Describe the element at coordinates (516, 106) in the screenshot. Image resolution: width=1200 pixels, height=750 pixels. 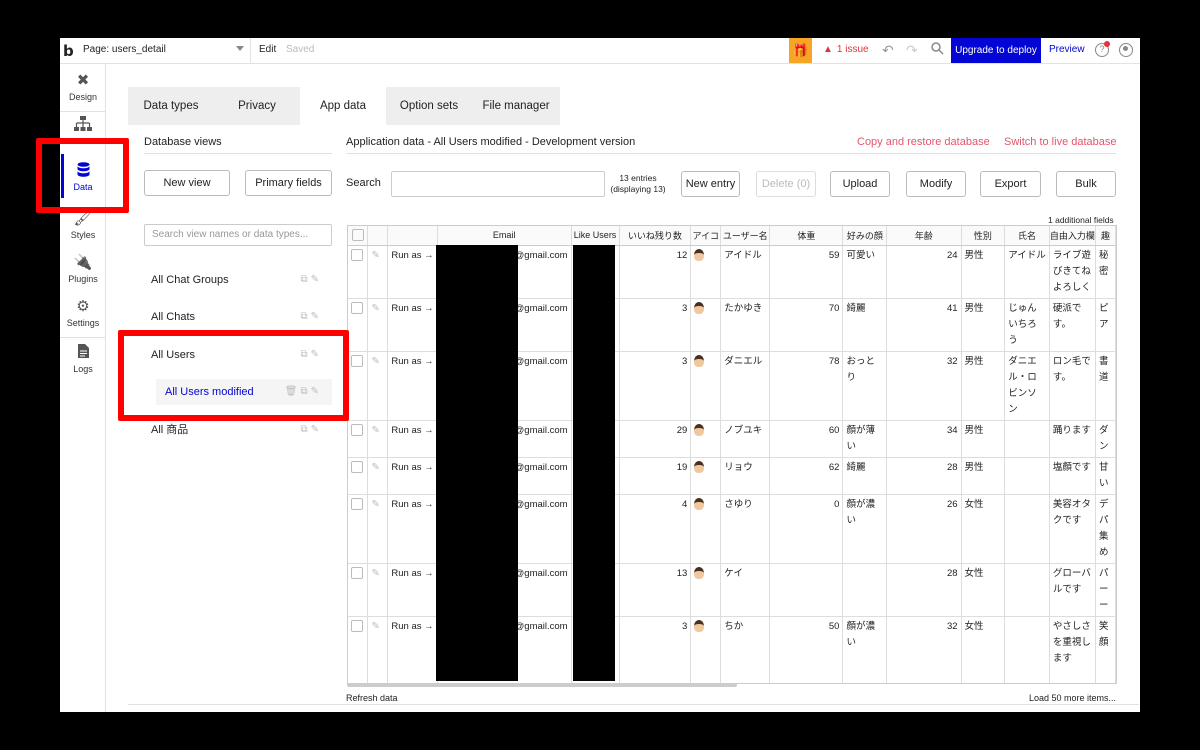
I see `tab-file-manager: File manager` at that location.